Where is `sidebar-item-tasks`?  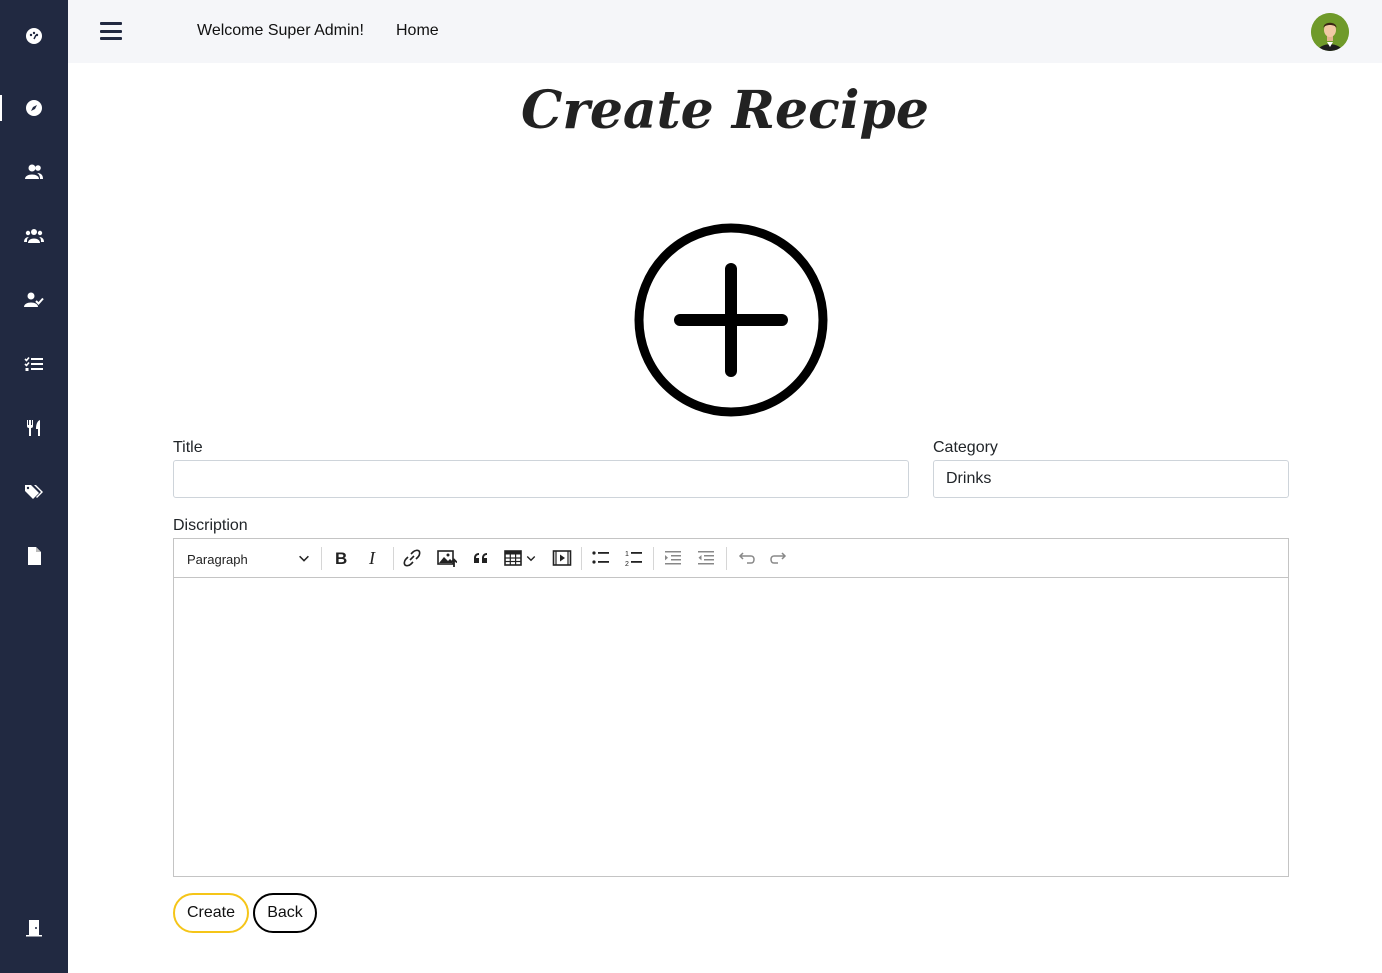
sidebar-item-tasks is located at coordinates (34, 364).